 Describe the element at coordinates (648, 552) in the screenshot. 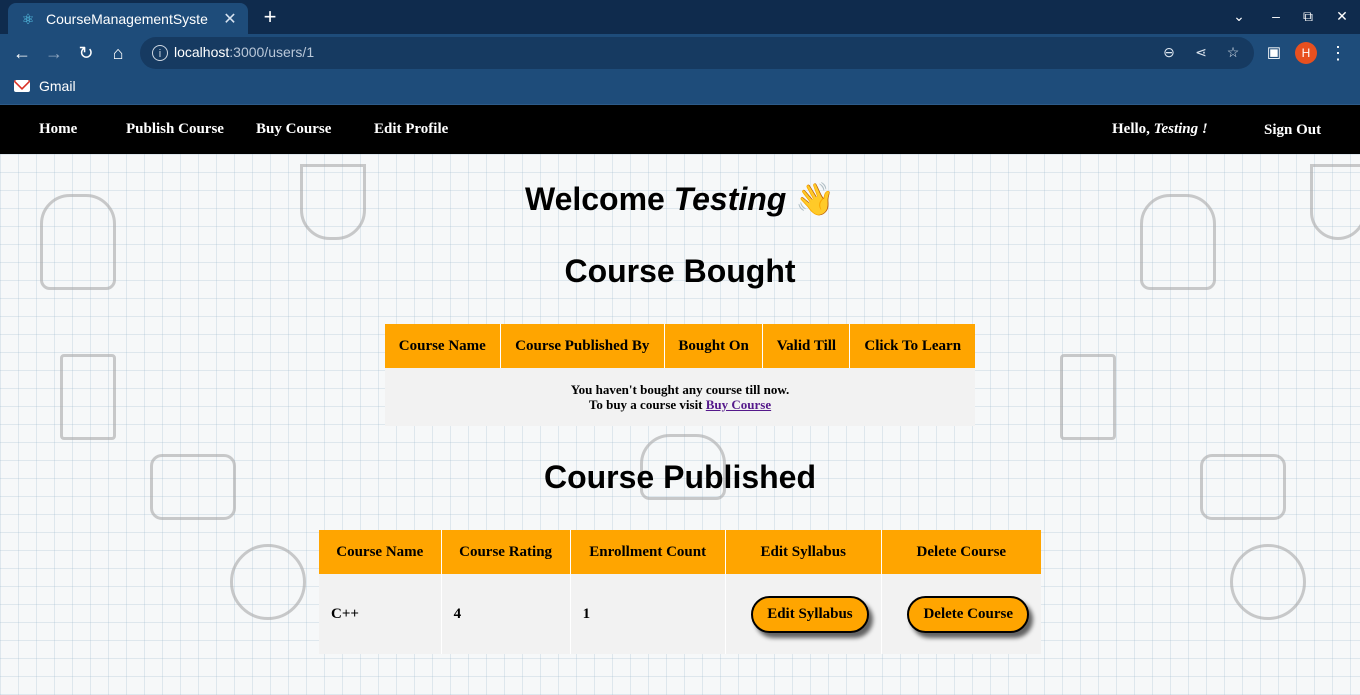

I see `column-header: Enrollment Count` at that location.